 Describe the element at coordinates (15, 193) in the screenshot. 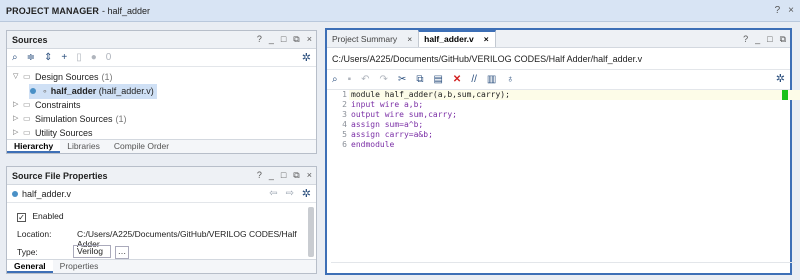

I see `file-status-icon` at that location.